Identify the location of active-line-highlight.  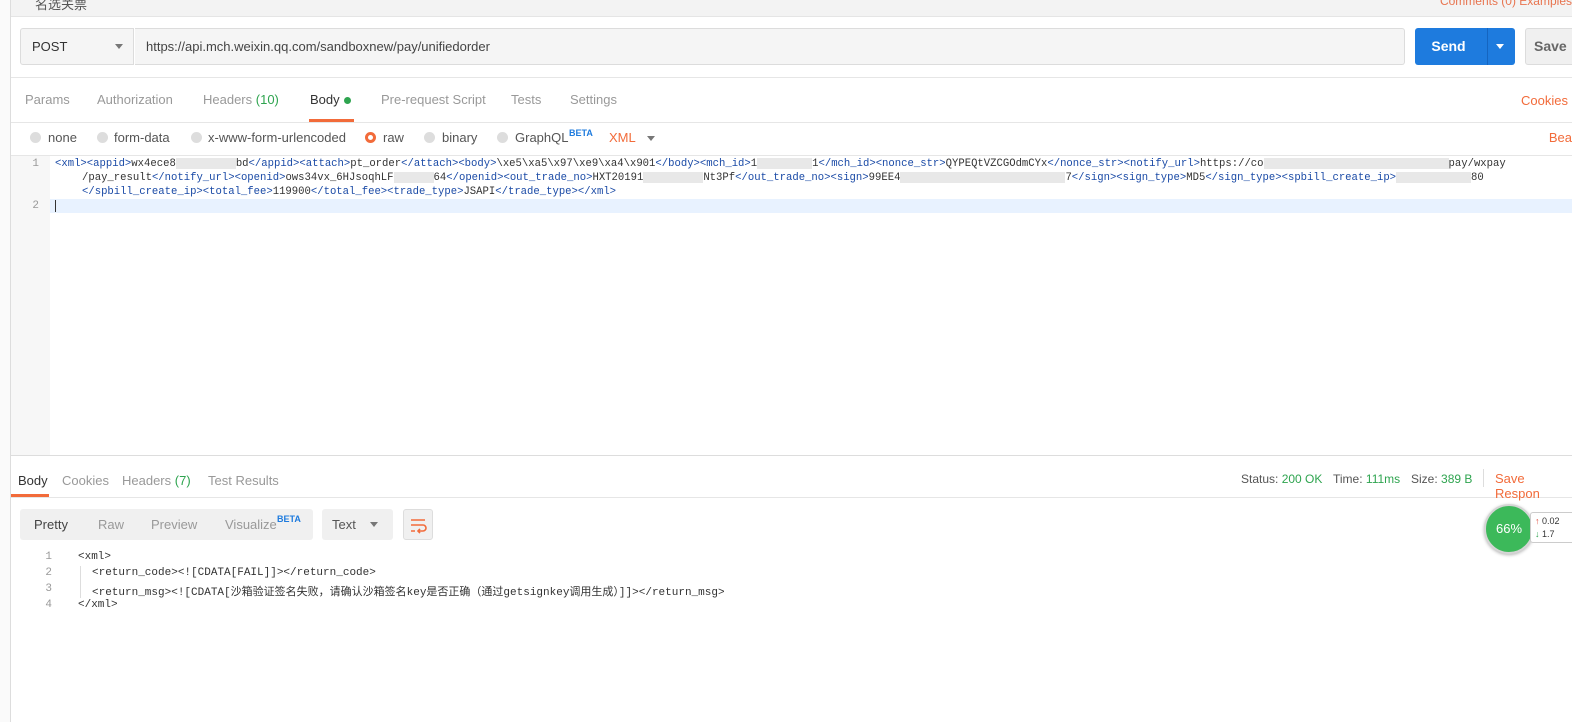
(811, 206).